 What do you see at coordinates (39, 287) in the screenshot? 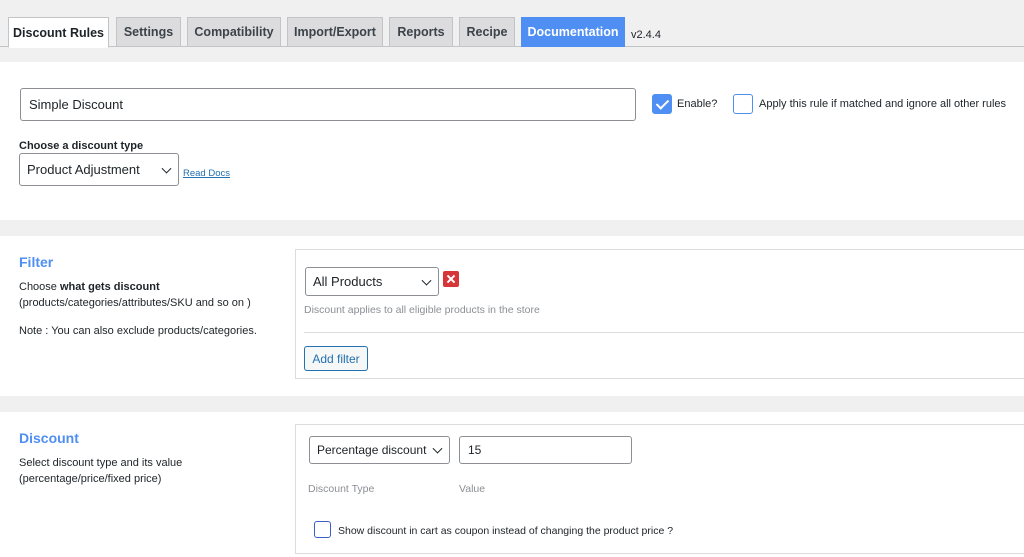
I see `filter-desc-prefix: Choose` at bounding box center [39, 287].